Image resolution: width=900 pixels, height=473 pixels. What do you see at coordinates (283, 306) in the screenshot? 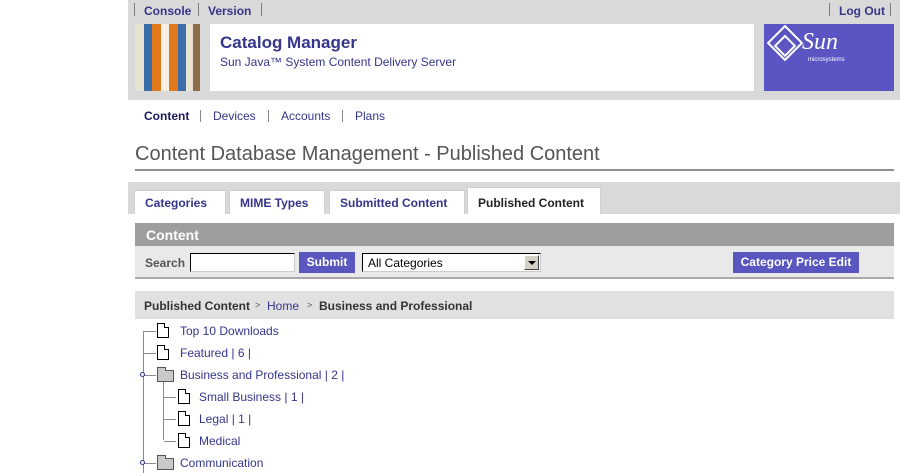
I see `breadcrumb-home-link: Home` at bounding box center [283, 306].